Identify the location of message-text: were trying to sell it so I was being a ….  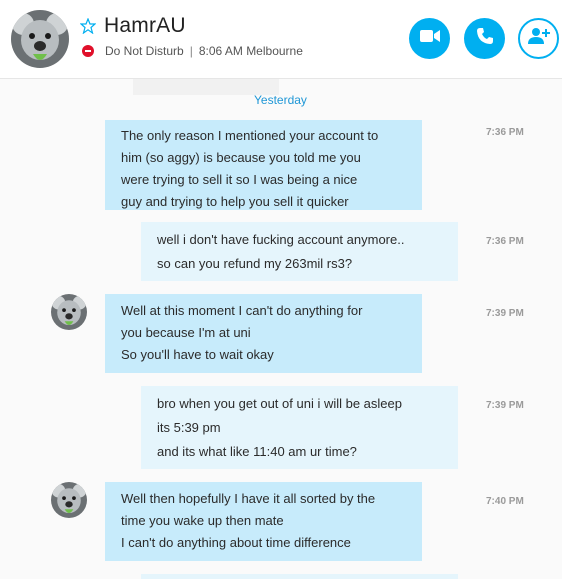
(239, 179).